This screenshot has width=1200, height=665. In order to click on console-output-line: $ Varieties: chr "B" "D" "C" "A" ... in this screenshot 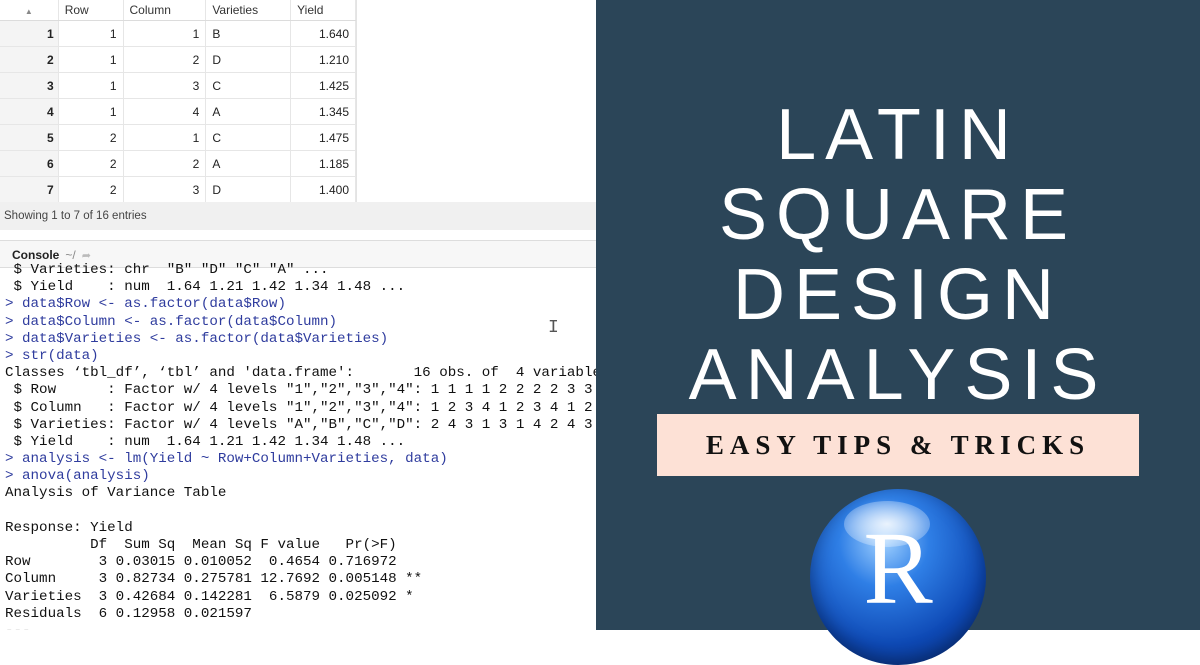, I will do `click(167, 270)`.